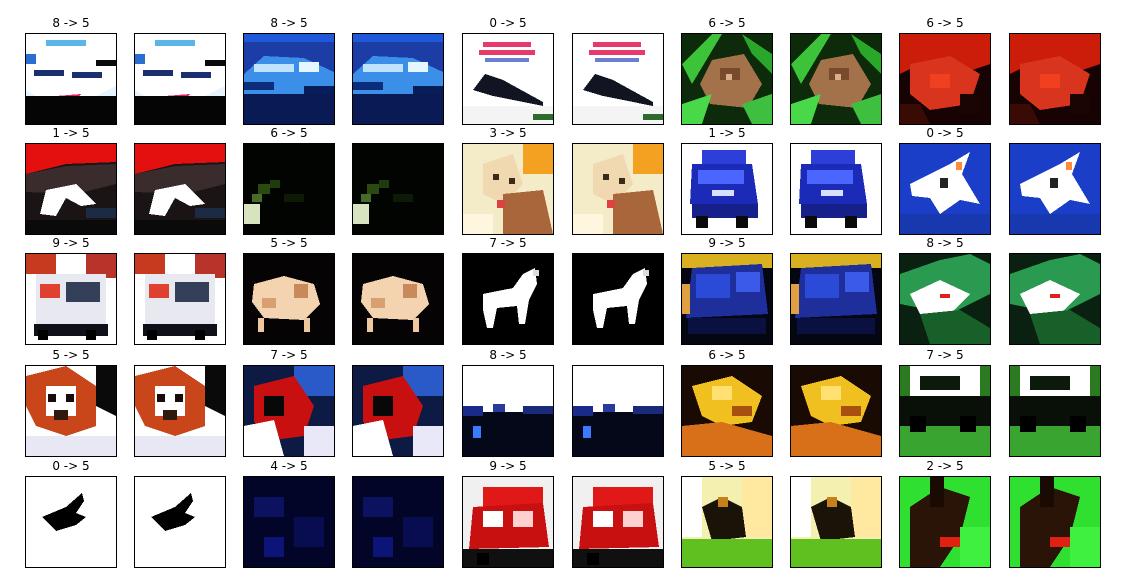  Describe the element at coordinates (289, 466) in the screenshot. I see `pair-title: 4 -> 5` at that location.